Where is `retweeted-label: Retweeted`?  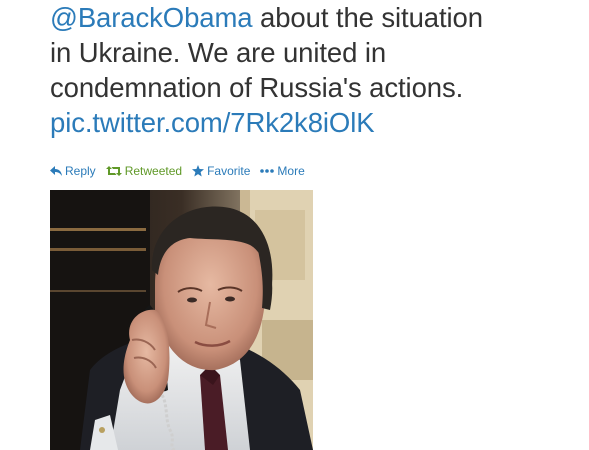
retweeted-label: Retweeted is located at coordinates (153, 171).